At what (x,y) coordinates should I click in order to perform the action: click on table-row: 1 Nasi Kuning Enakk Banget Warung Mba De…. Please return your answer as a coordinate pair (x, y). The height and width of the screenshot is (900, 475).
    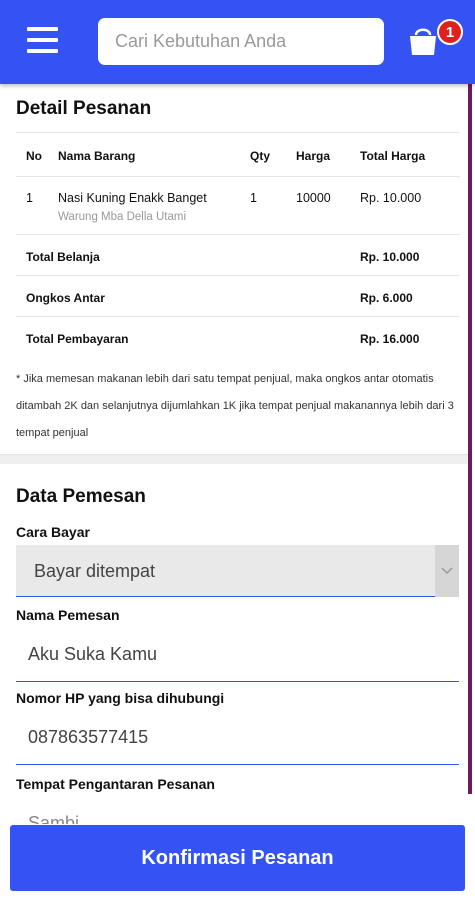
    Looking at the image, I should click on (238, 206).